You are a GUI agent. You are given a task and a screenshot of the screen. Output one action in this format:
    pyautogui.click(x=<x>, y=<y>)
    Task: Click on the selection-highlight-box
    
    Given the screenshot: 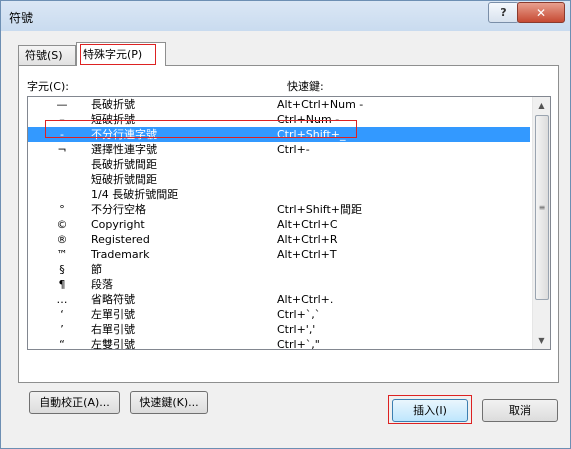 What is the action you would take?
    pyautogui.click(x=201, y=129)
    